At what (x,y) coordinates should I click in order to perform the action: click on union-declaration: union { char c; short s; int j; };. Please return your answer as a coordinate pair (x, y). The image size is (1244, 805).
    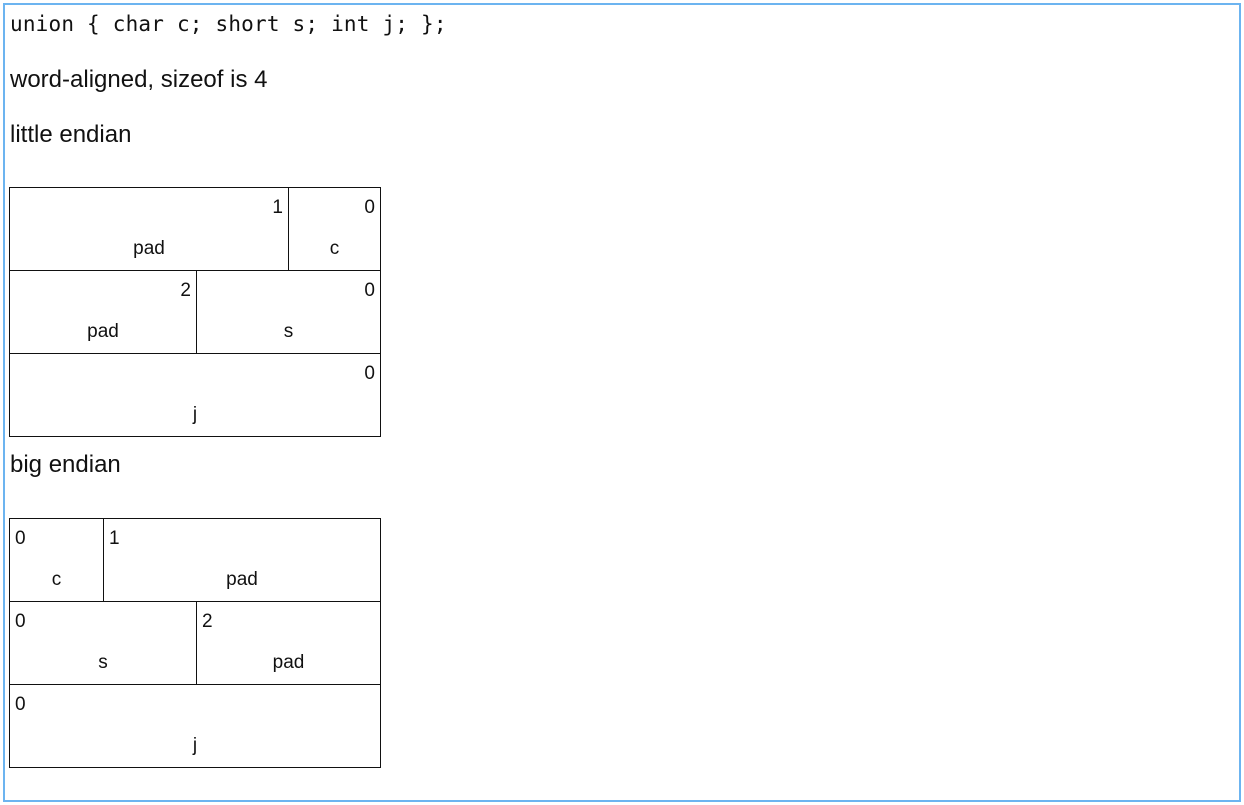
    Looking at the image, I should click on (228, 24).